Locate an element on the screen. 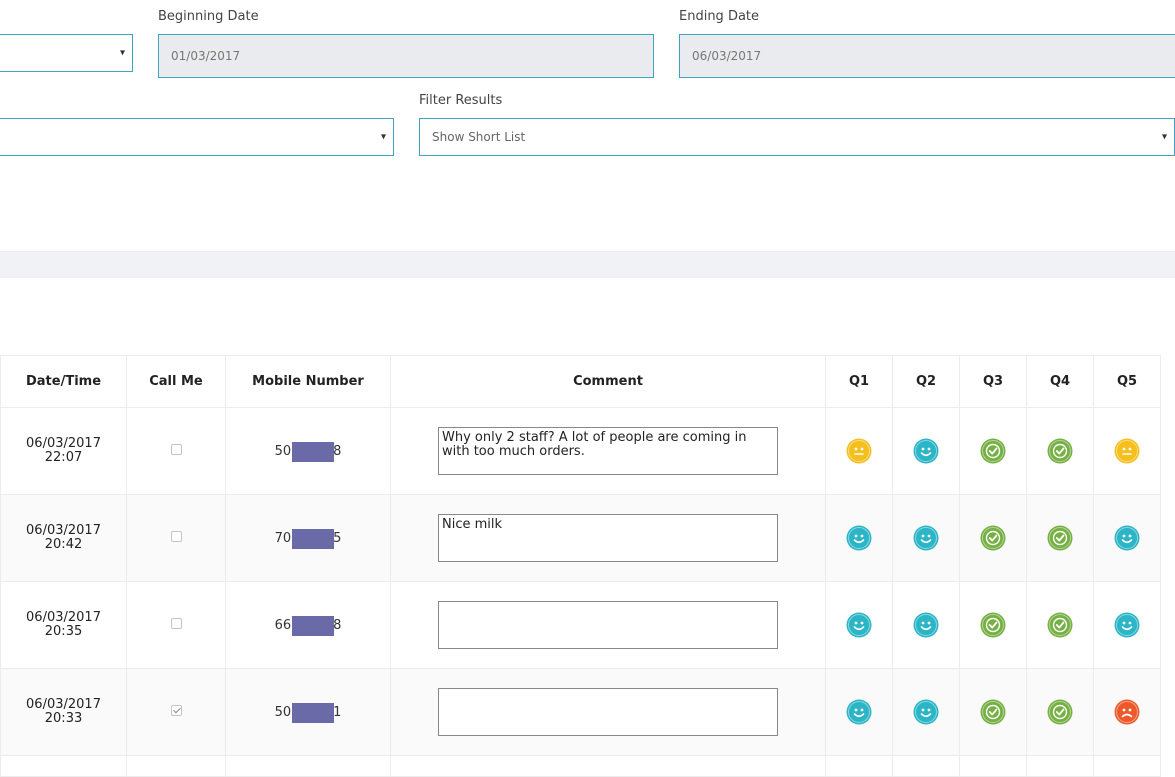  cell-date-time: 06/03/2017 22:07 is located at coordinates (63, 451).